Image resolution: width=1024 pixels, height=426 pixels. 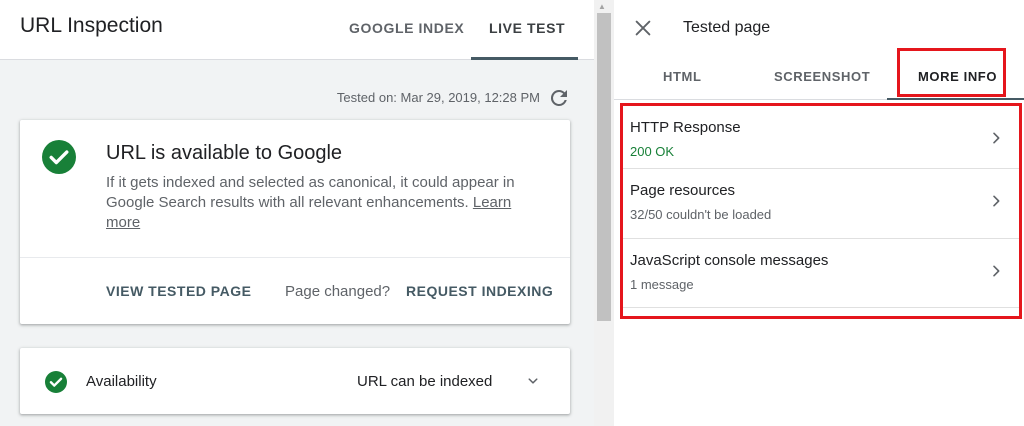 What do you see at coordinates (822, 76) in the screenshot?
I see `tab-screenshot: SCREENSHOT` at bounding box center [822, 76].